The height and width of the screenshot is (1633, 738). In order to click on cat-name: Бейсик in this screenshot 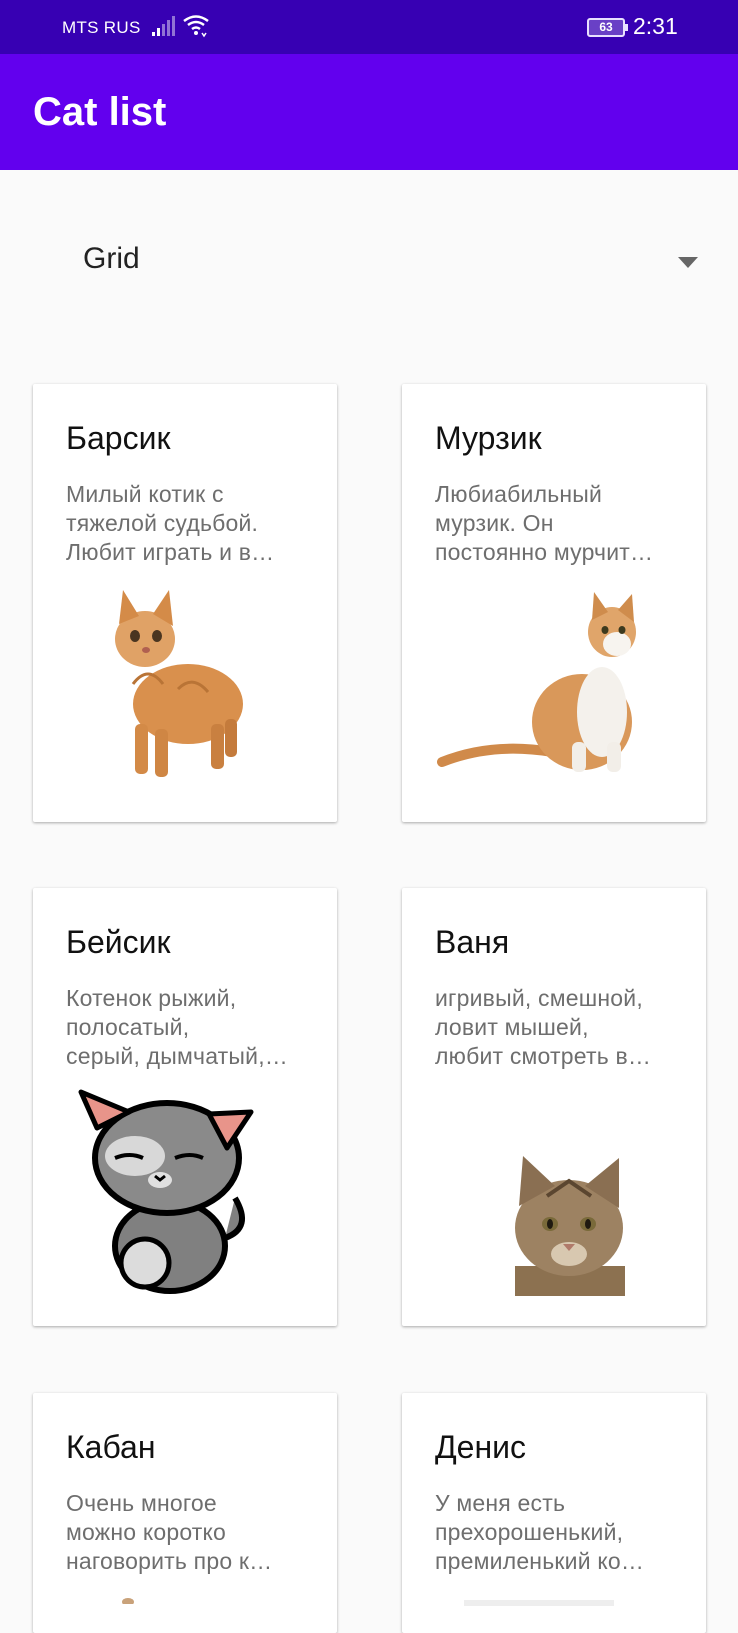, I will do `click(118, 942)`.